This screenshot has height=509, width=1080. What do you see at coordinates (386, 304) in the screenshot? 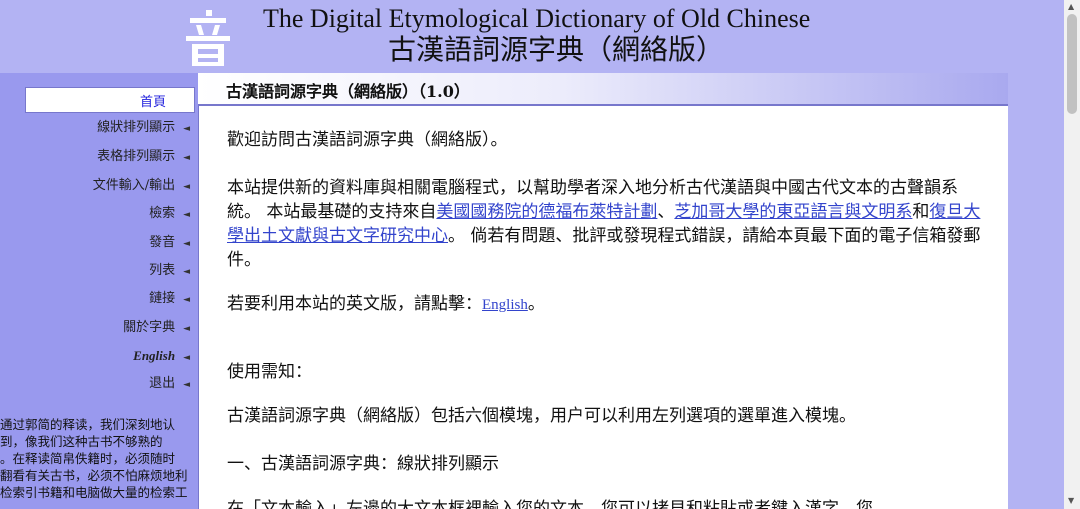
I see `english-version-line: 若要利用本站的英文版，請點擊：English。` at bounding box center [386, 304].